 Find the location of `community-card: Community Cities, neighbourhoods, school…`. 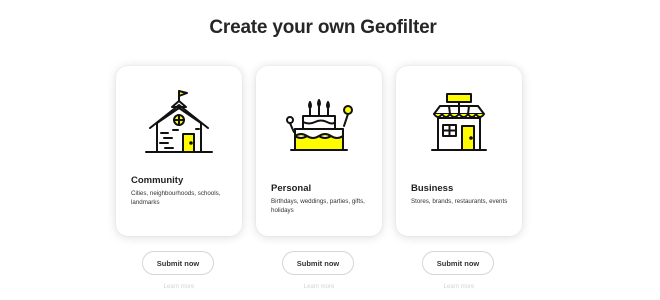

community-card: Community Cities, neighbourhoods, school… is located at coordinates (179, 151).